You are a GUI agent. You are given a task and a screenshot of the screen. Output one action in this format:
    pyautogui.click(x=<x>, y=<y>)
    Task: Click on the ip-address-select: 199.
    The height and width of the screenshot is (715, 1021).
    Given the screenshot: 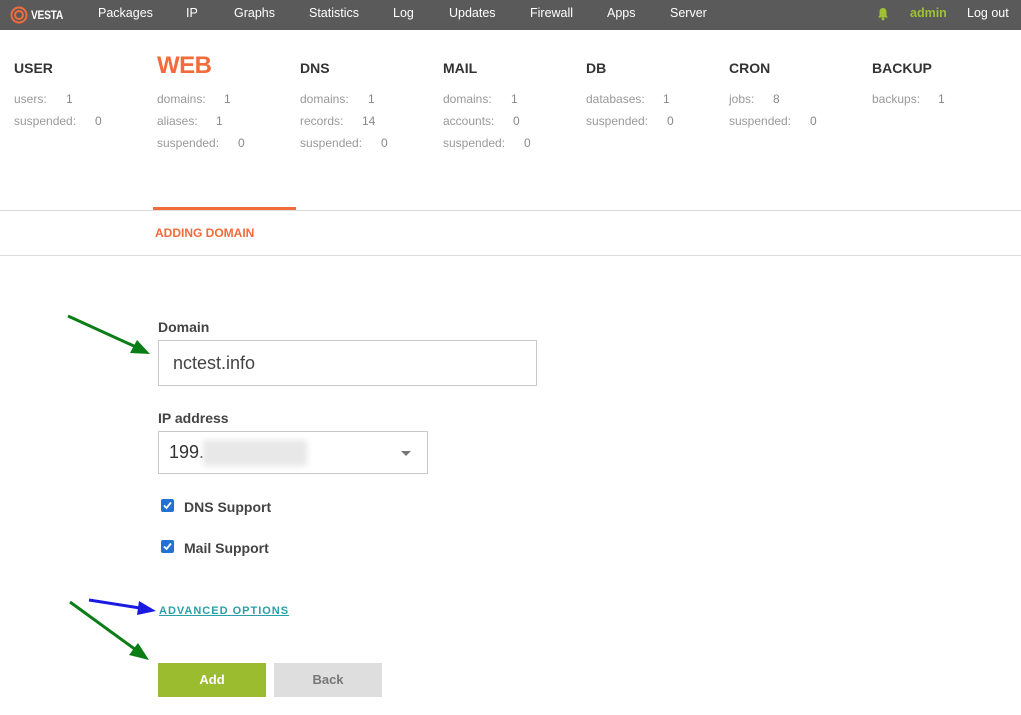 What is the action you would take?
    pyautogui.click(x=293, y=452)
    